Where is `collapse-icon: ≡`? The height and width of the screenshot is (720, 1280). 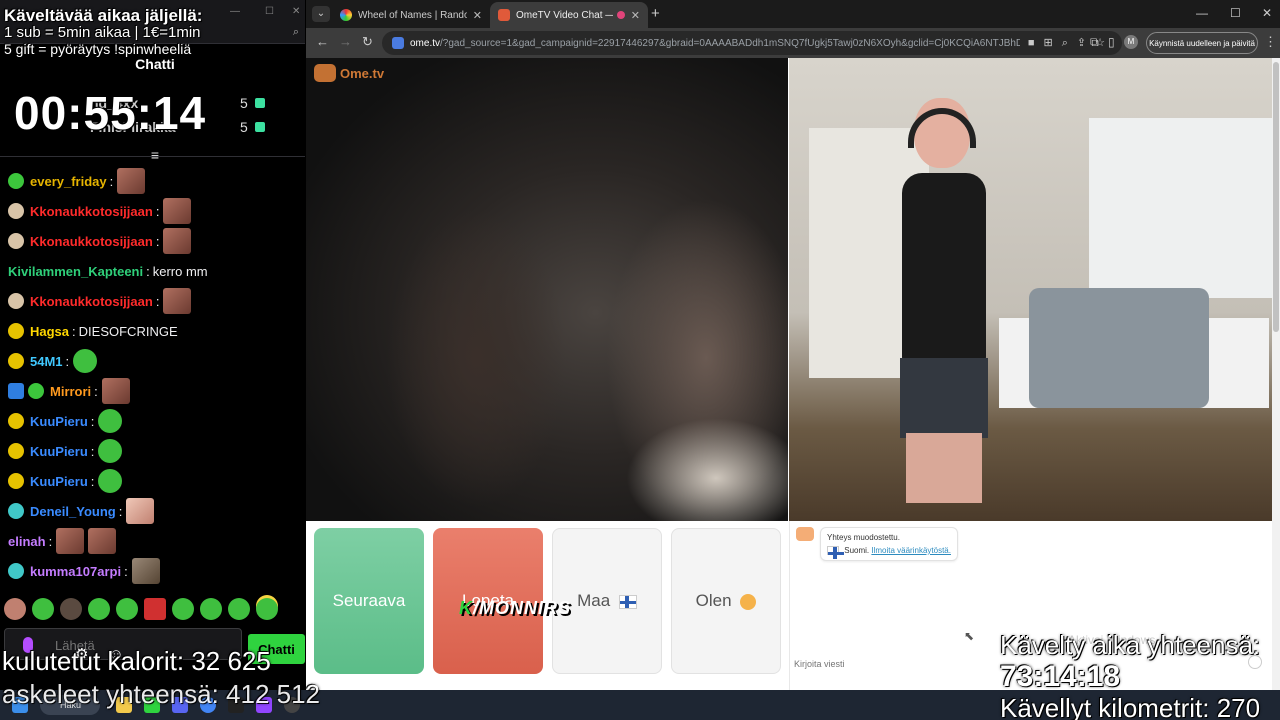
collapse-icon: ≡ is located at coordinates (155, 155).